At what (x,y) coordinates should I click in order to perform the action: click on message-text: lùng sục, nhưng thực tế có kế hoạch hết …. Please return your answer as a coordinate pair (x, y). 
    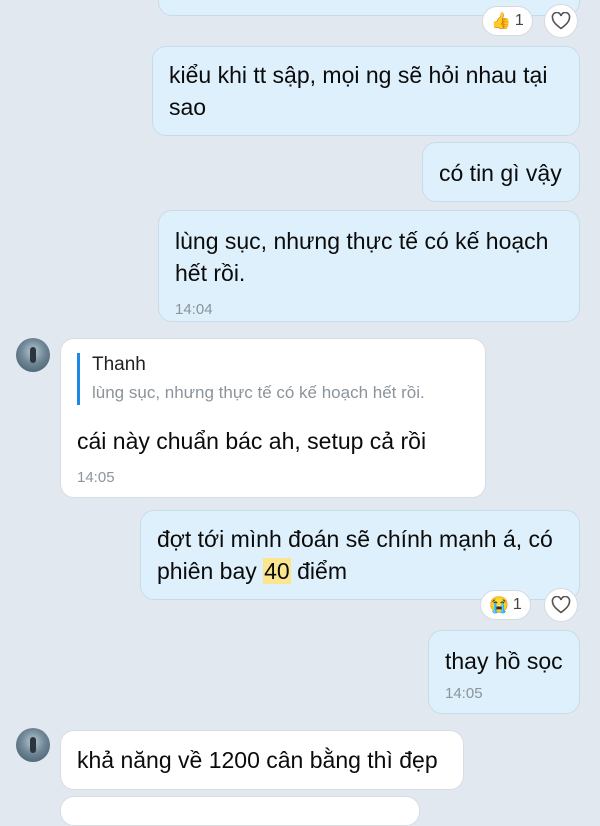
    Looking at the image, I should click on (362, 257).